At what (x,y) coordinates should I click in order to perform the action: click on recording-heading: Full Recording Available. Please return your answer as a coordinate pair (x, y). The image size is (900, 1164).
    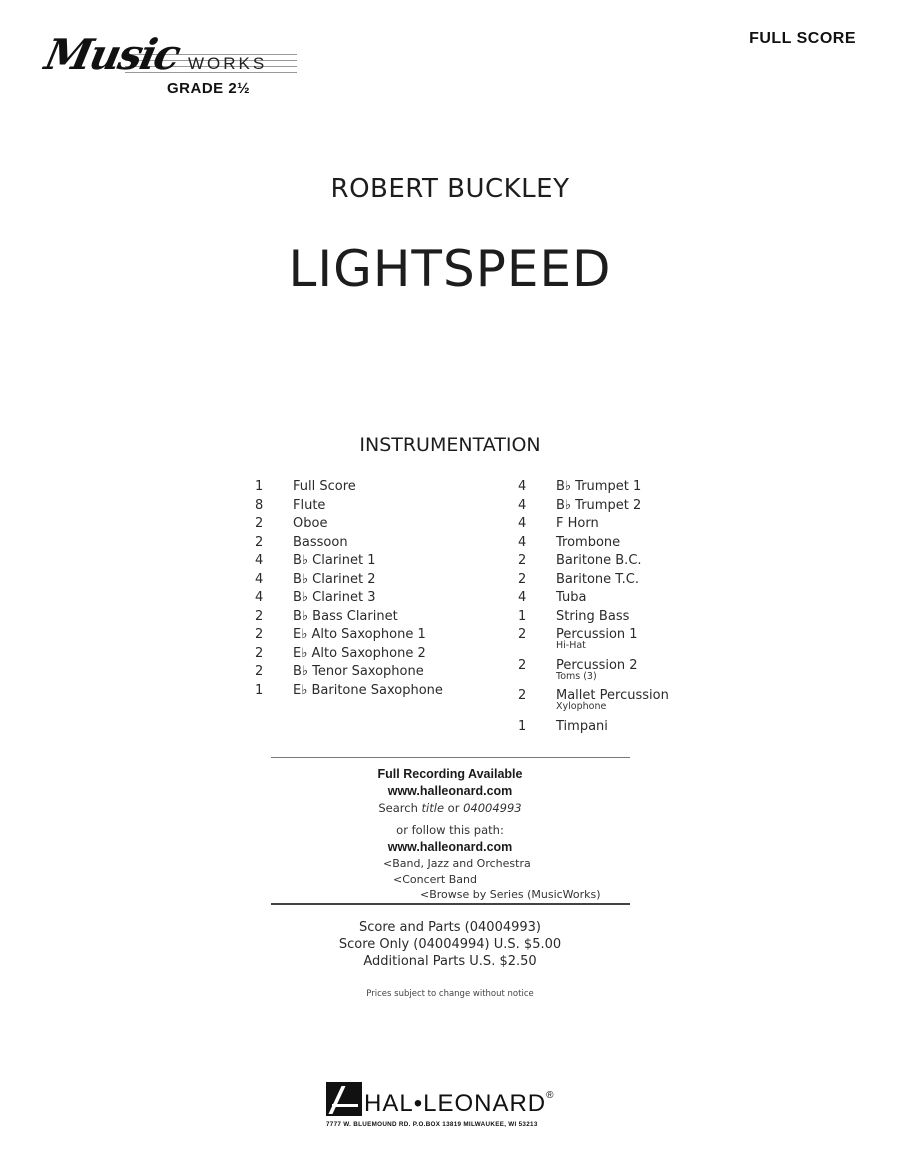
    Looking at the image, I should click on (450, 774).